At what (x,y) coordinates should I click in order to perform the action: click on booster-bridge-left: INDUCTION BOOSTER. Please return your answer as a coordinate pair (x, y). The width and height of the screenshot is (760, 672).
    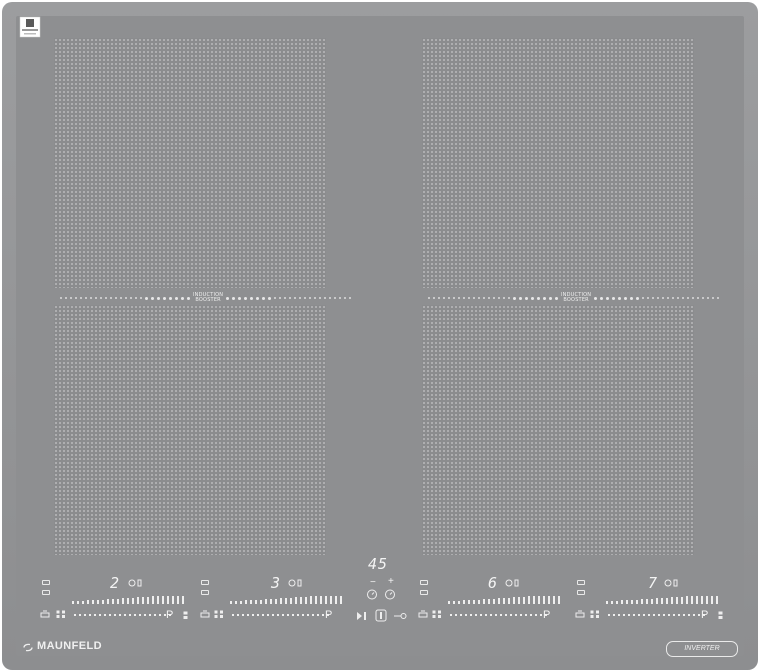
    Looking at the image, I should click on (206, 298).